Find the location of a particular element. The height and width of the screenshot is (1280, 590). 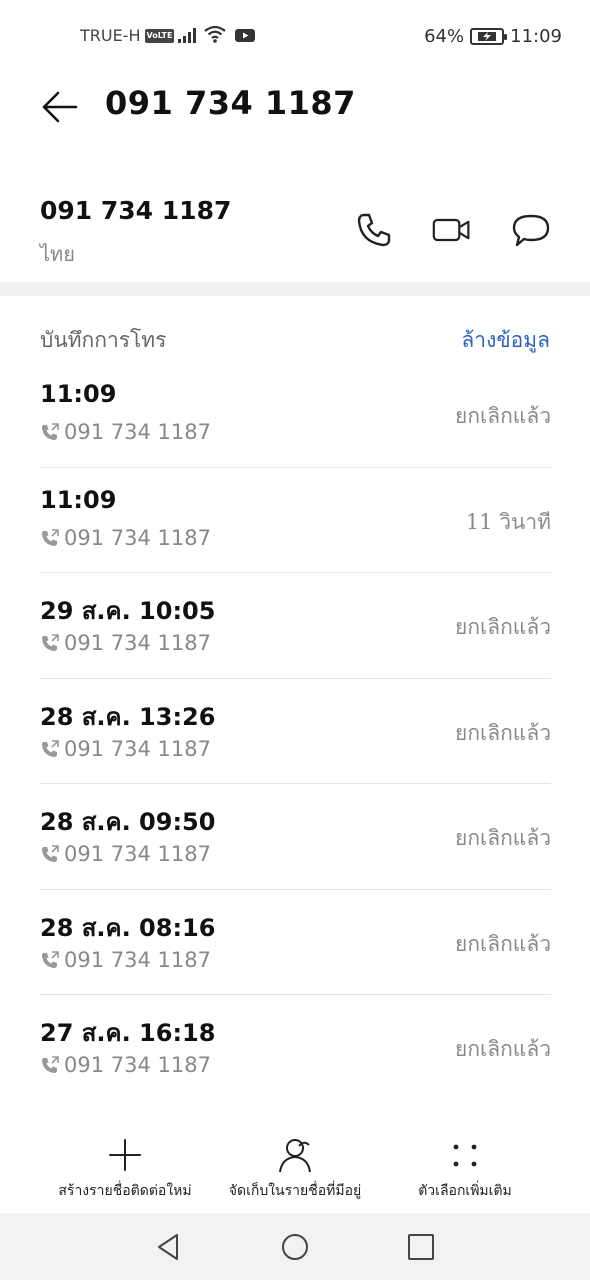

nav-recents-icon is located at coordinates (421, 1247).